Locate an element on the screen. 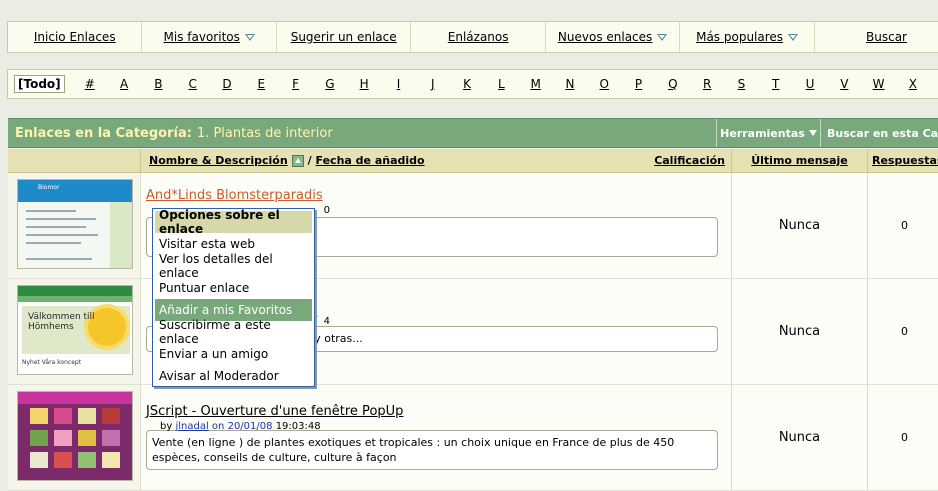 Image resolution: width=938 pixels, height=491 pixels. thumbnail-logo: Biomor is located at coordinates (49, 187).